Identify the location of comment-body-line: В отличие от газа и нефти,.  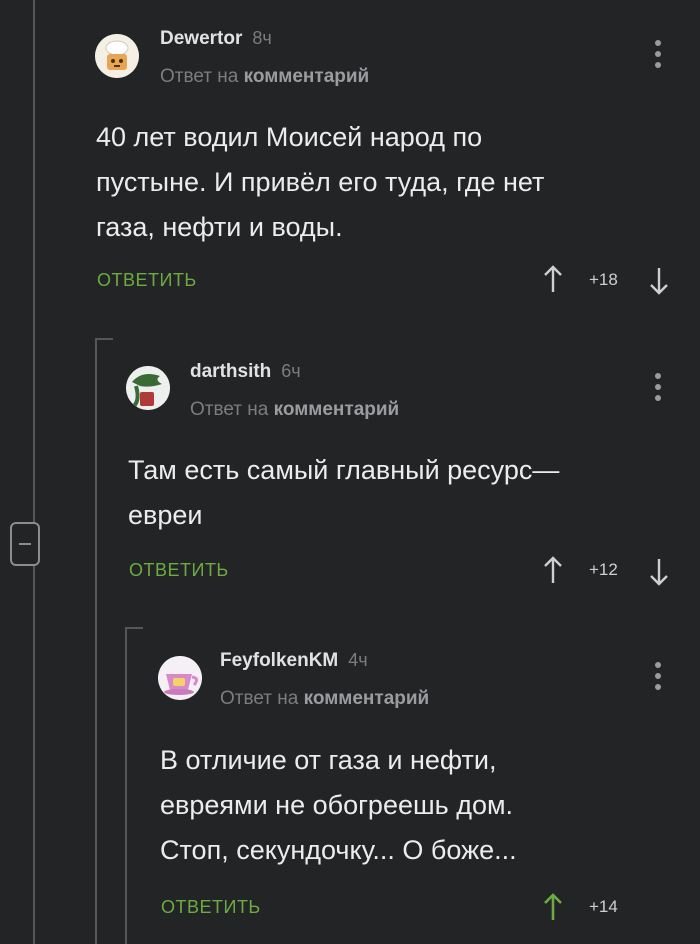
(328, 760).